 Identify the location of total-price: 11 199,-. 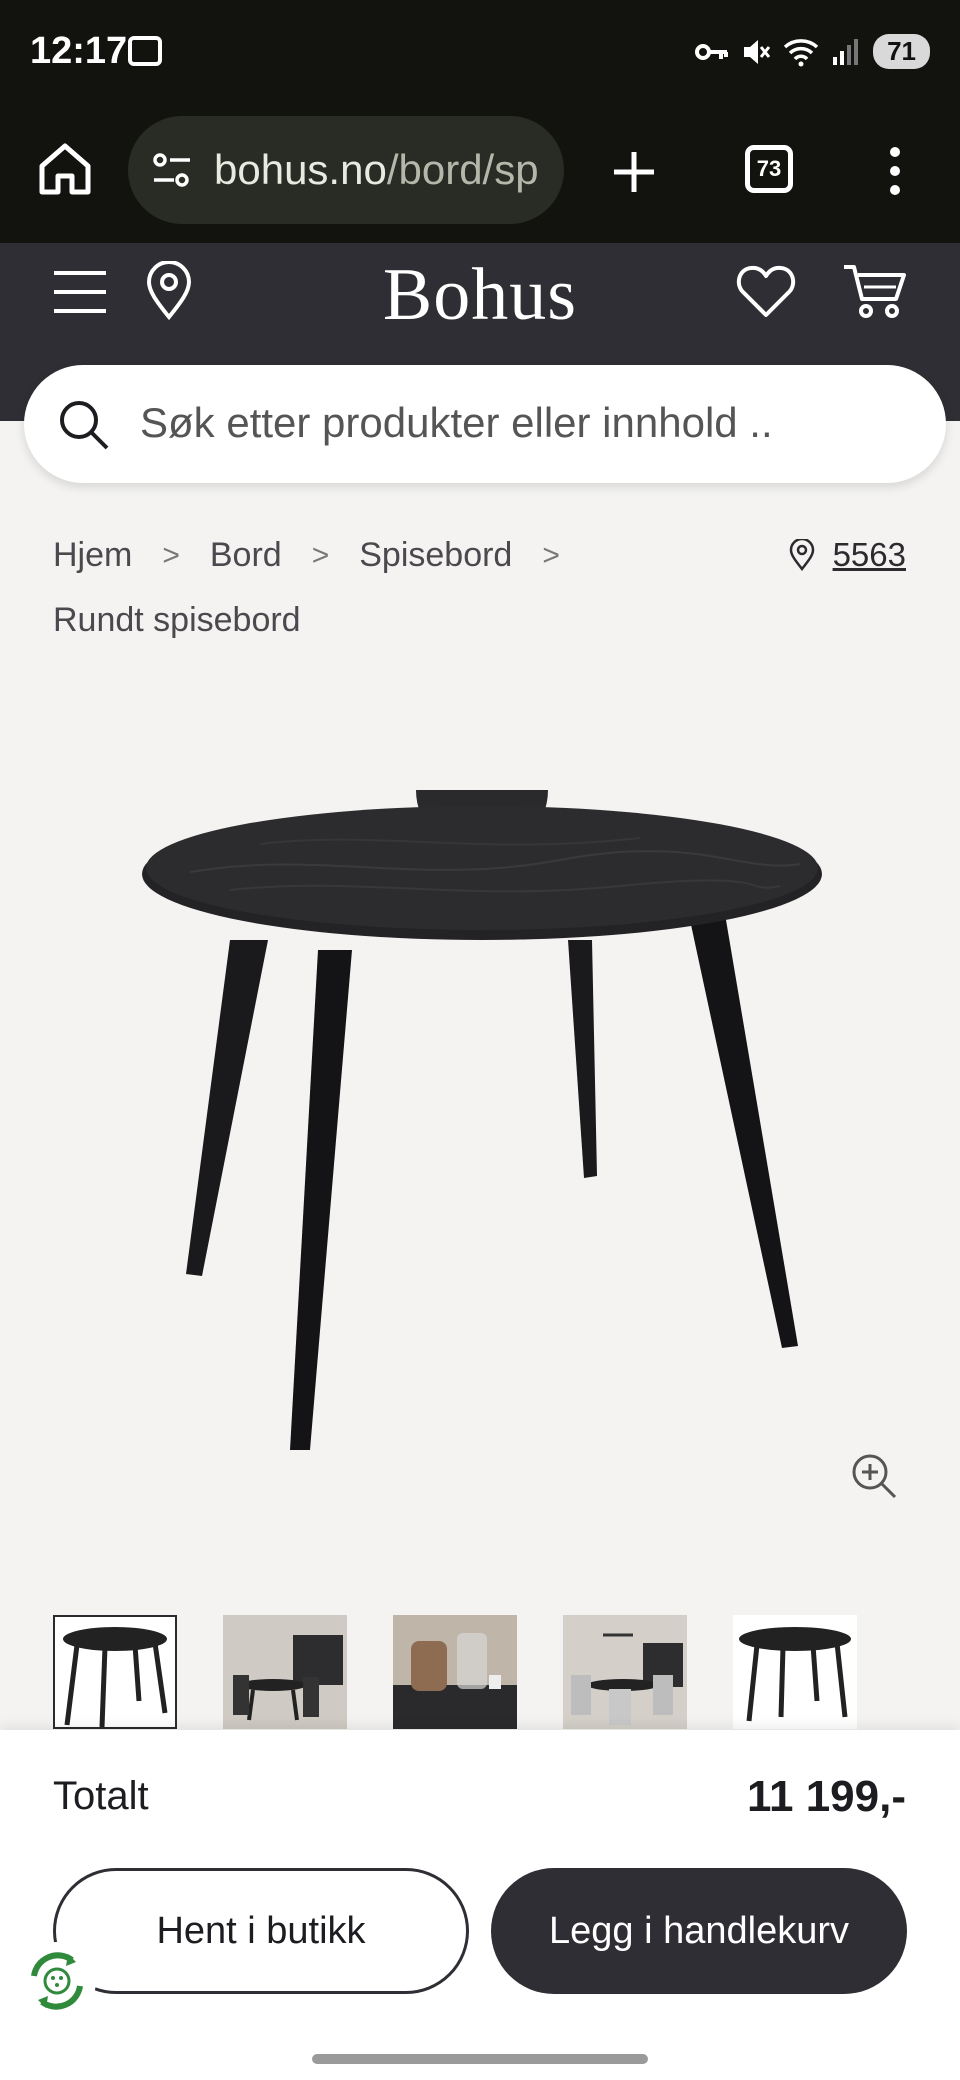
(826, 1796).